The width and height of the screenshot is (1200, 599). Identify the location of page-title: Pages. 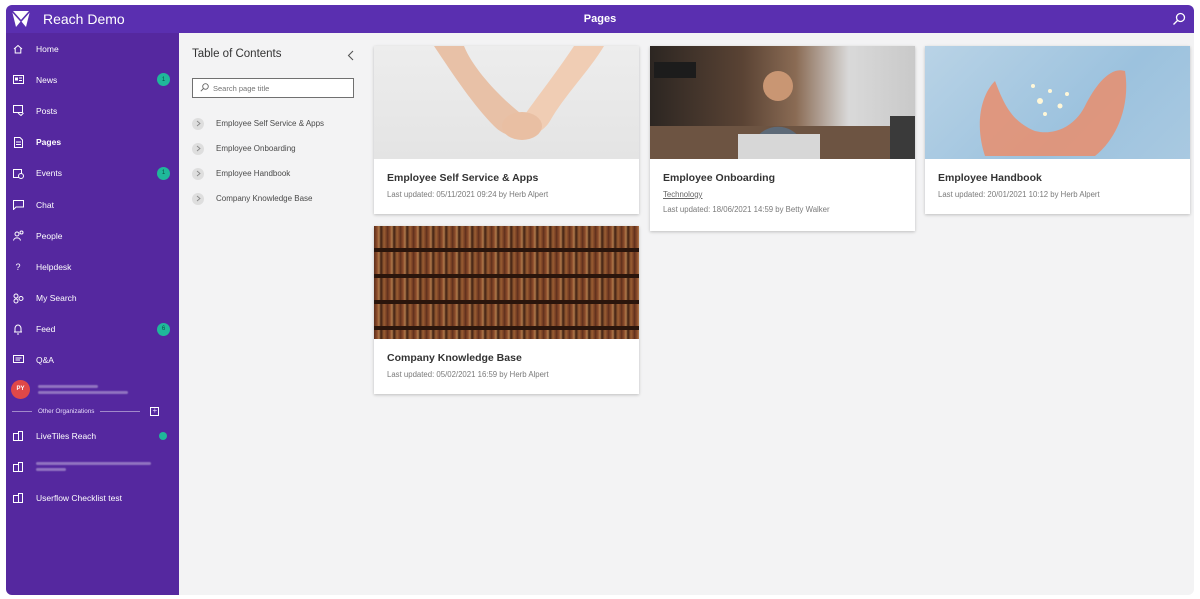
(600, 19).